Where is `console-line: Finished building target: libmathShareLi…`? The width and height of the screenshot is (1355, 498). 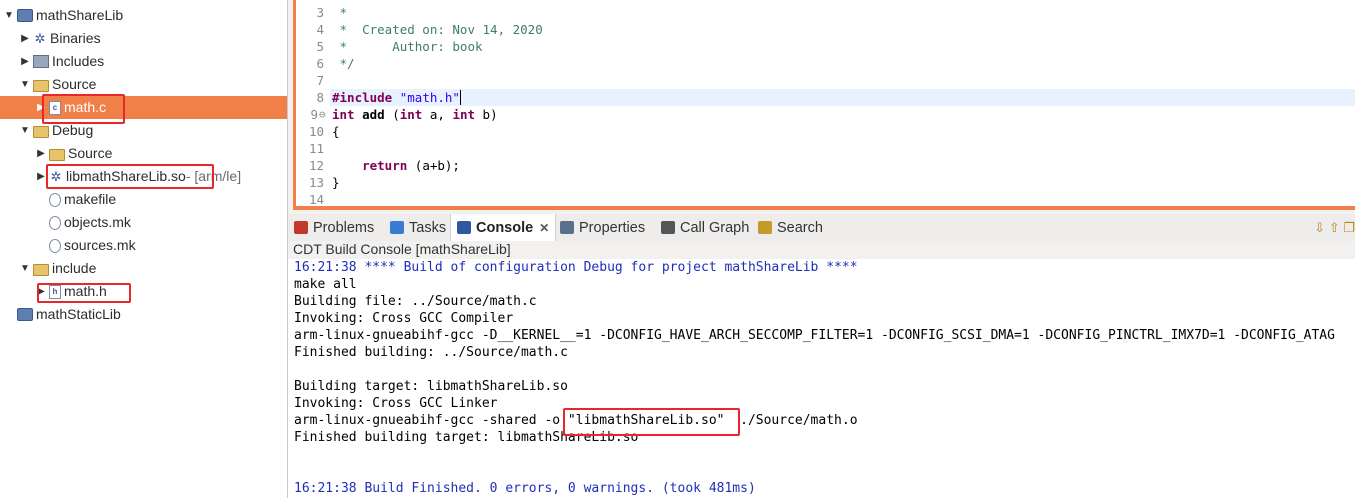 console-line: Finished building target: libmathShareLi… is located at coordinates (466, 437).